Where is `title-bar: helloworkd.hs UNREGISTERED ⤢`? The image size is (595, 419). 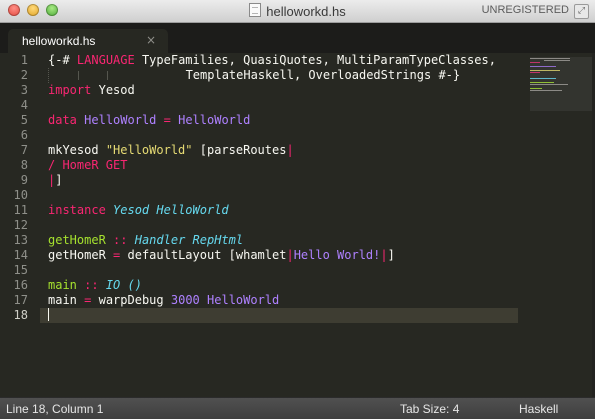
title-bar: helloworkd.hs UNREGISTERED ⤢ is located at coordinates (297, 11).